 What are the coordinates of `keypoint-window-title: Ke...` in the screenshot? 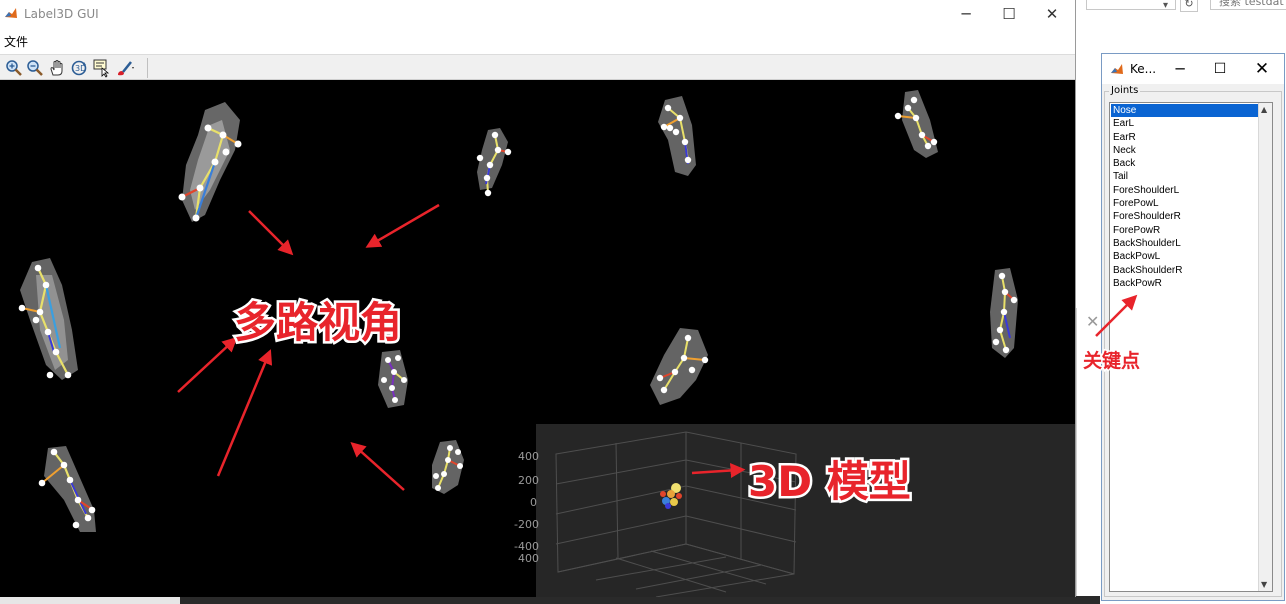 It's located at (1143, 69).